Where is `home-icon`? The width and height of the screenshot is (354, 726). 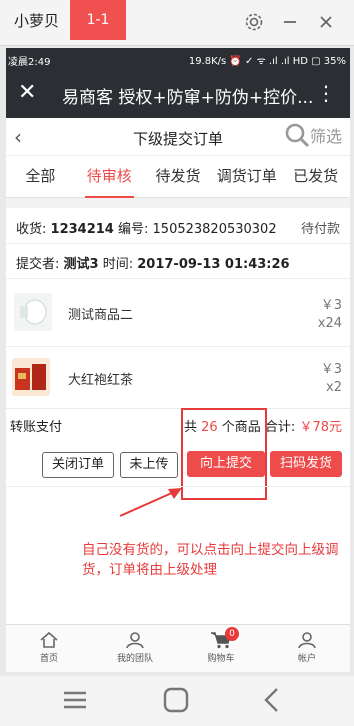 home-icon is located at coordinates (49, 639).